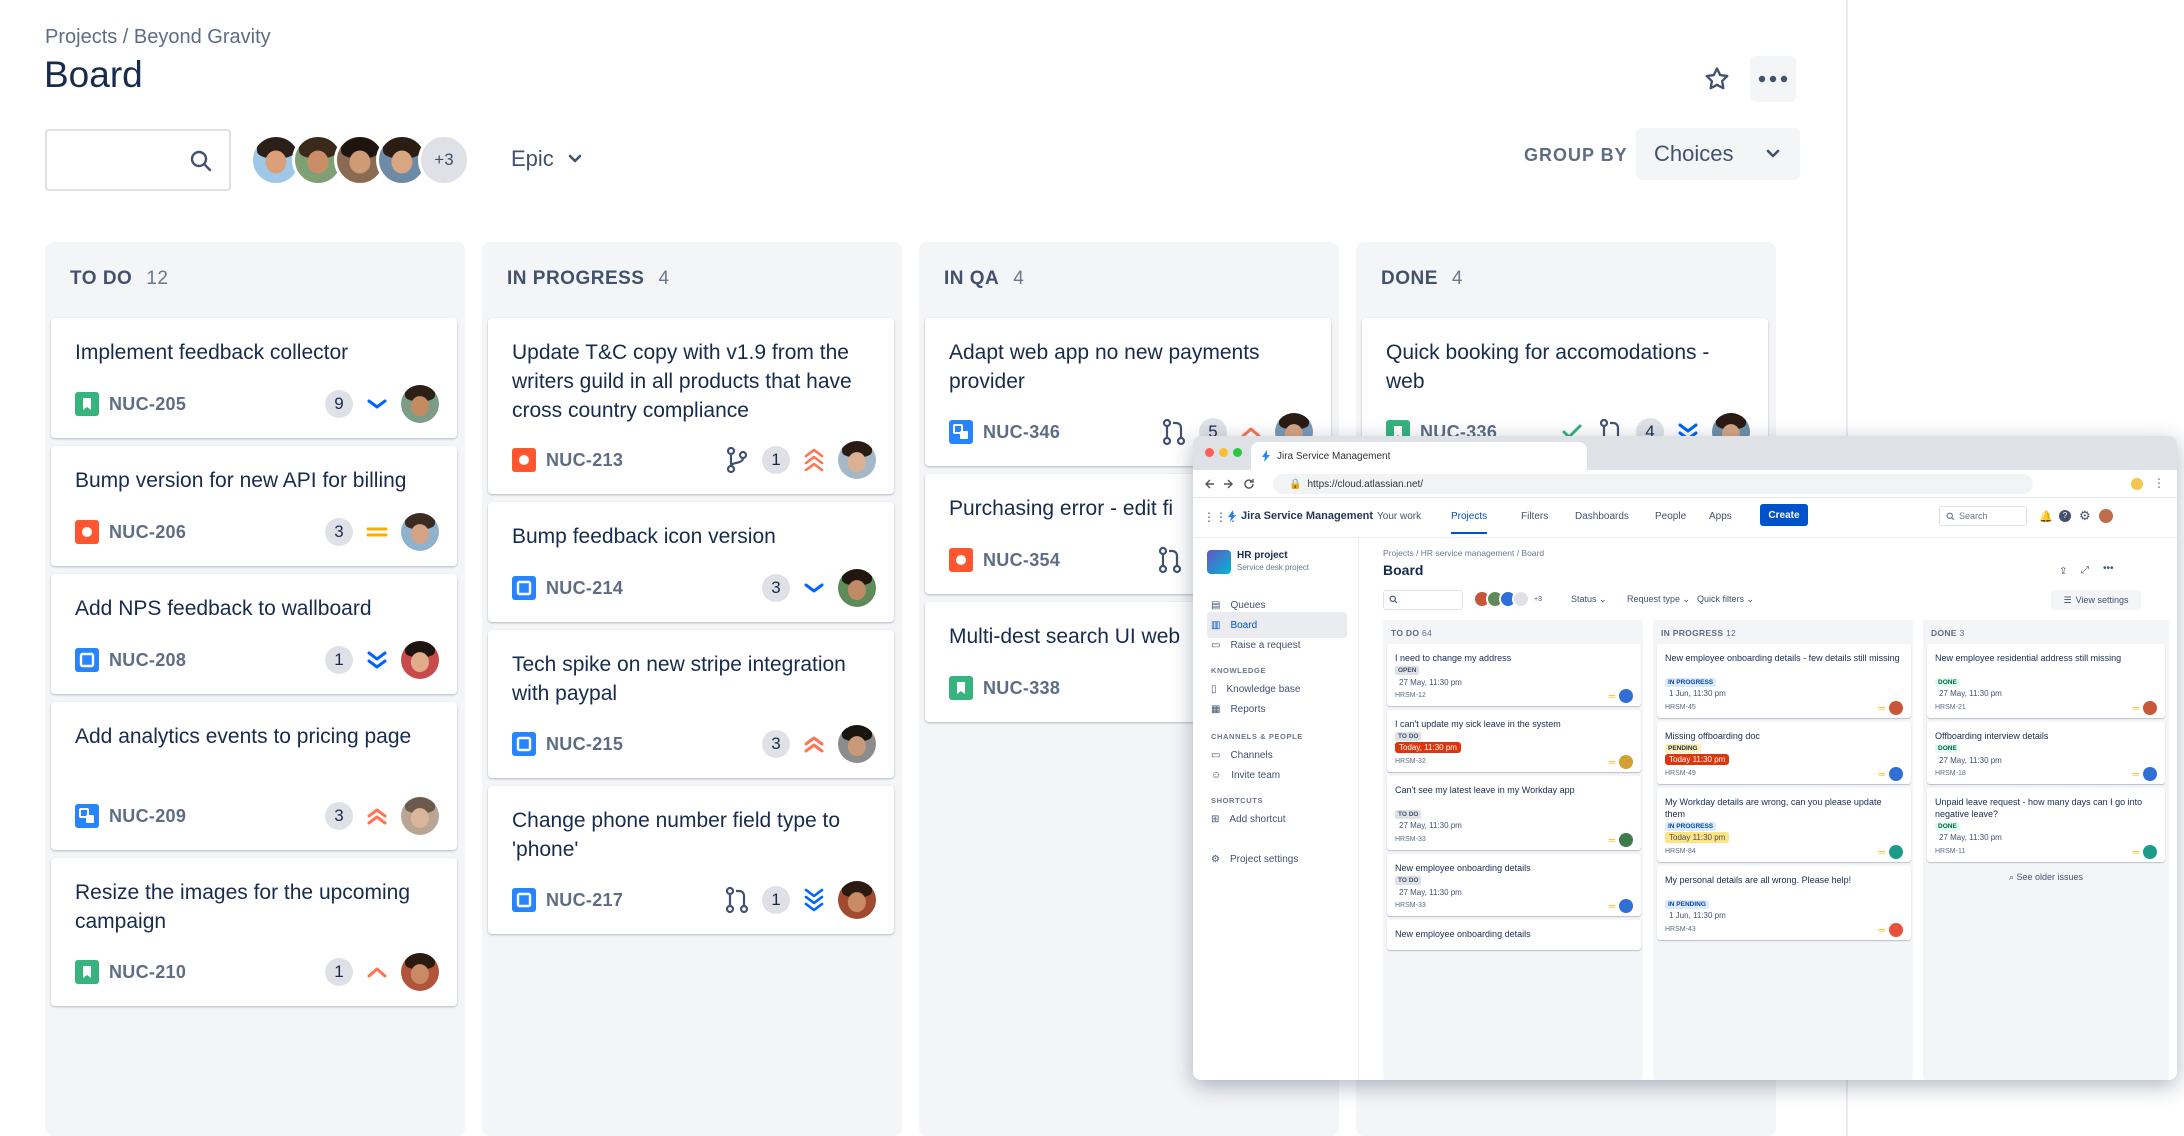 The height and width of the screenshot is (1136, 2184). What do you see at coordinates (1229, 484) in the screenshot?
I see `forward-icon` at bounding box center [1229, 484].